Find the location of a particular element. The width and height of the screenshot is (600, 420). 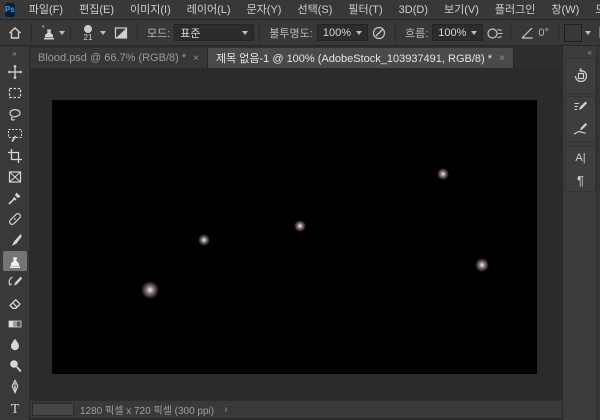

clone-stamp-tool is located at coordinates (14, 261).